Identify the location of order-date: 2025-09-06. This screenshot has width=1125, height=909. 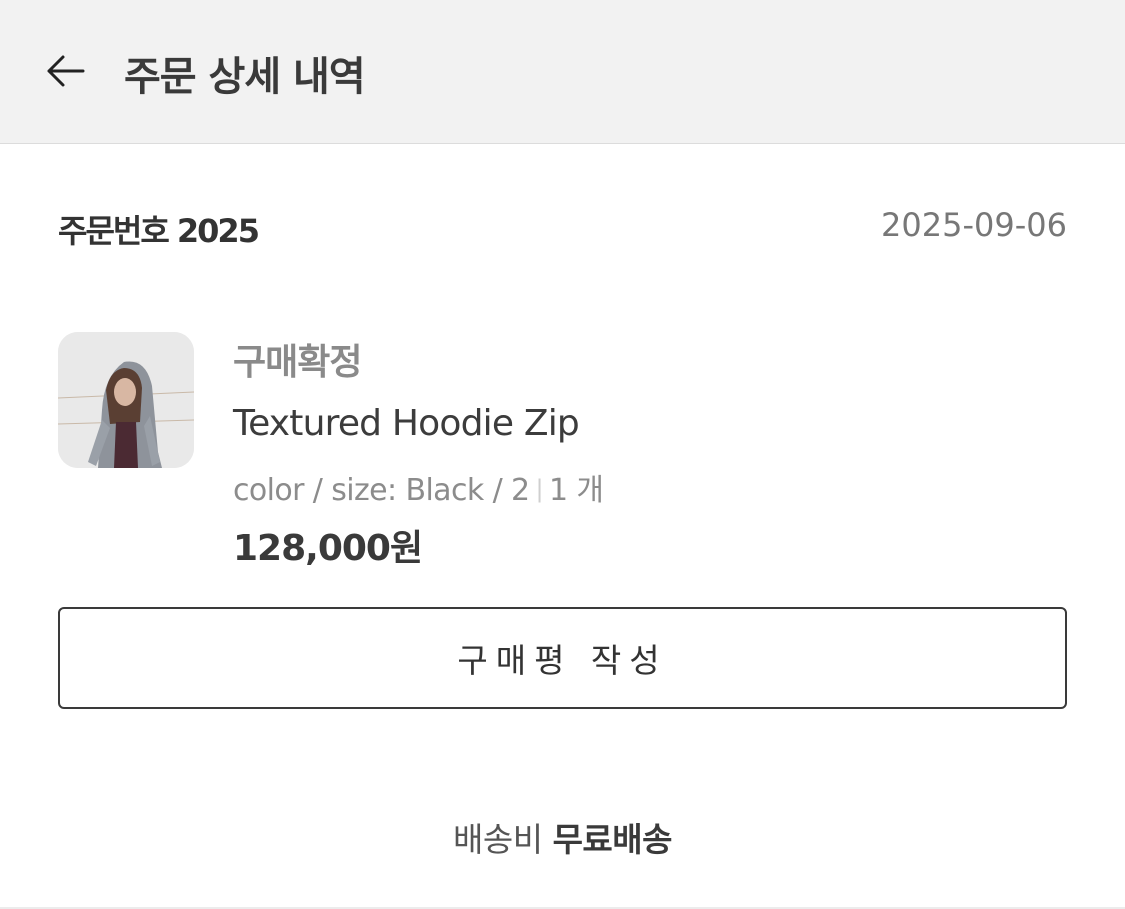
(974, 225).